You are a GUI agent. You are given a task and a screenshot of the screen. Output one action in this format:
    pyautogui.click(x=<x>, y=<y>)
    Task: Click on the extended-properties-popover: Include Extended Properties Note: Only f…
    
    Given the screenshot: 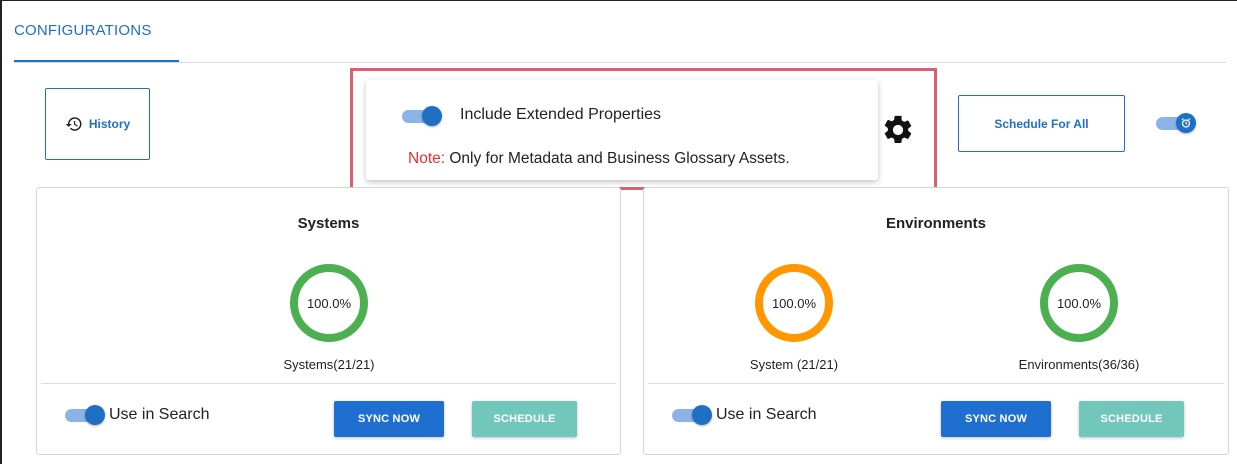 What is the action you would take?
    pyautogui.click(x=622, y=130)
    